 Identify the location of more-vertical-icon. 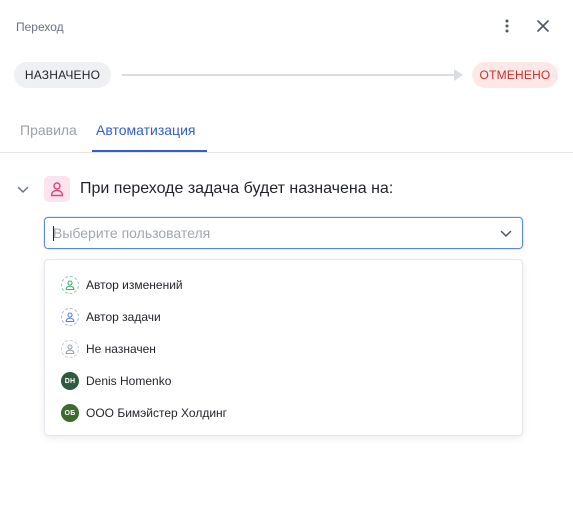
(507, 28).